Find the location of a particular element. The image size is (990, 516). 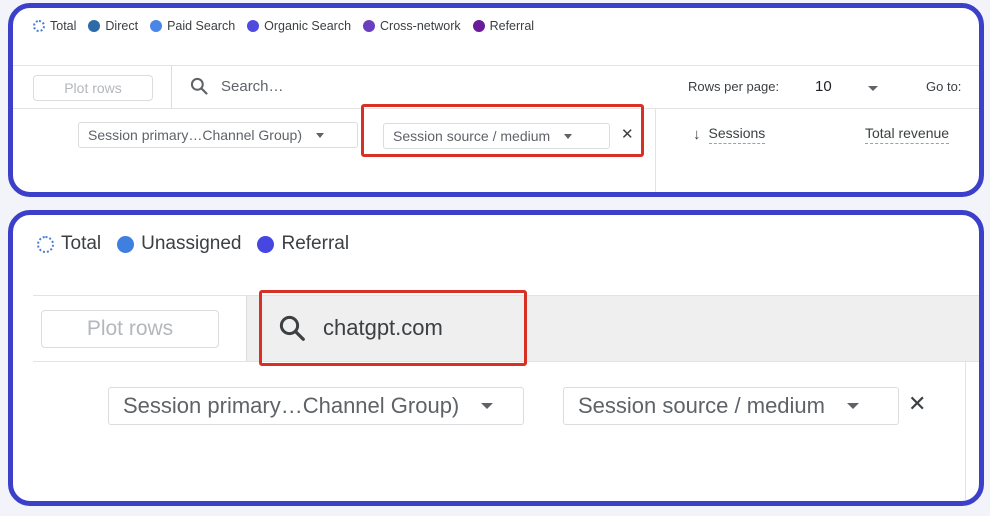

legend-direct-marker is located at coordinates (94, 26).